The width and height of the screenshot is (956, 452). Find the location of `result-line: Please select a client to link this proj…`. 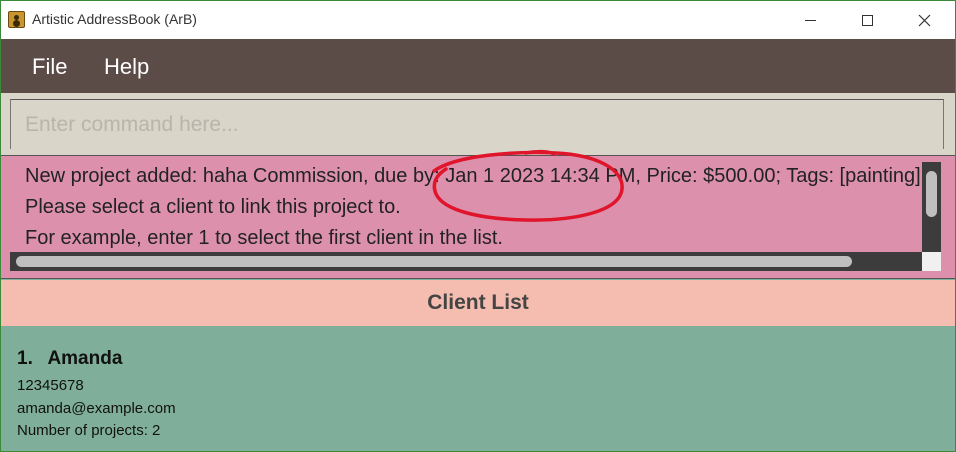

result-line: Please select a client to link this proj… is located at coordinates (213, 207).